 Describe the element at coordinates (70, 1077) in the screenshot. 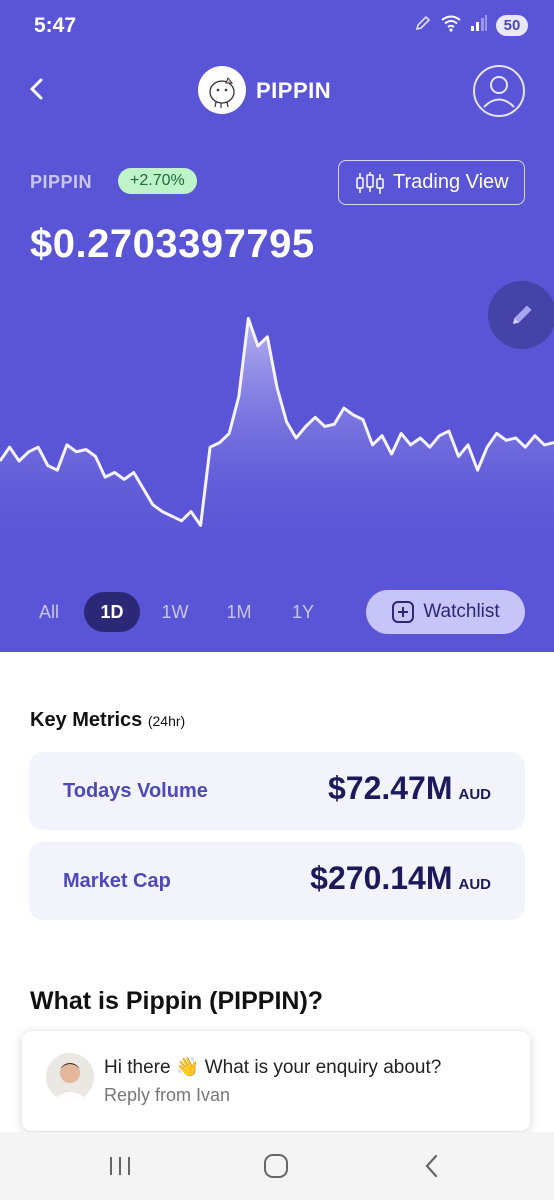

I see `avatar` at that location.